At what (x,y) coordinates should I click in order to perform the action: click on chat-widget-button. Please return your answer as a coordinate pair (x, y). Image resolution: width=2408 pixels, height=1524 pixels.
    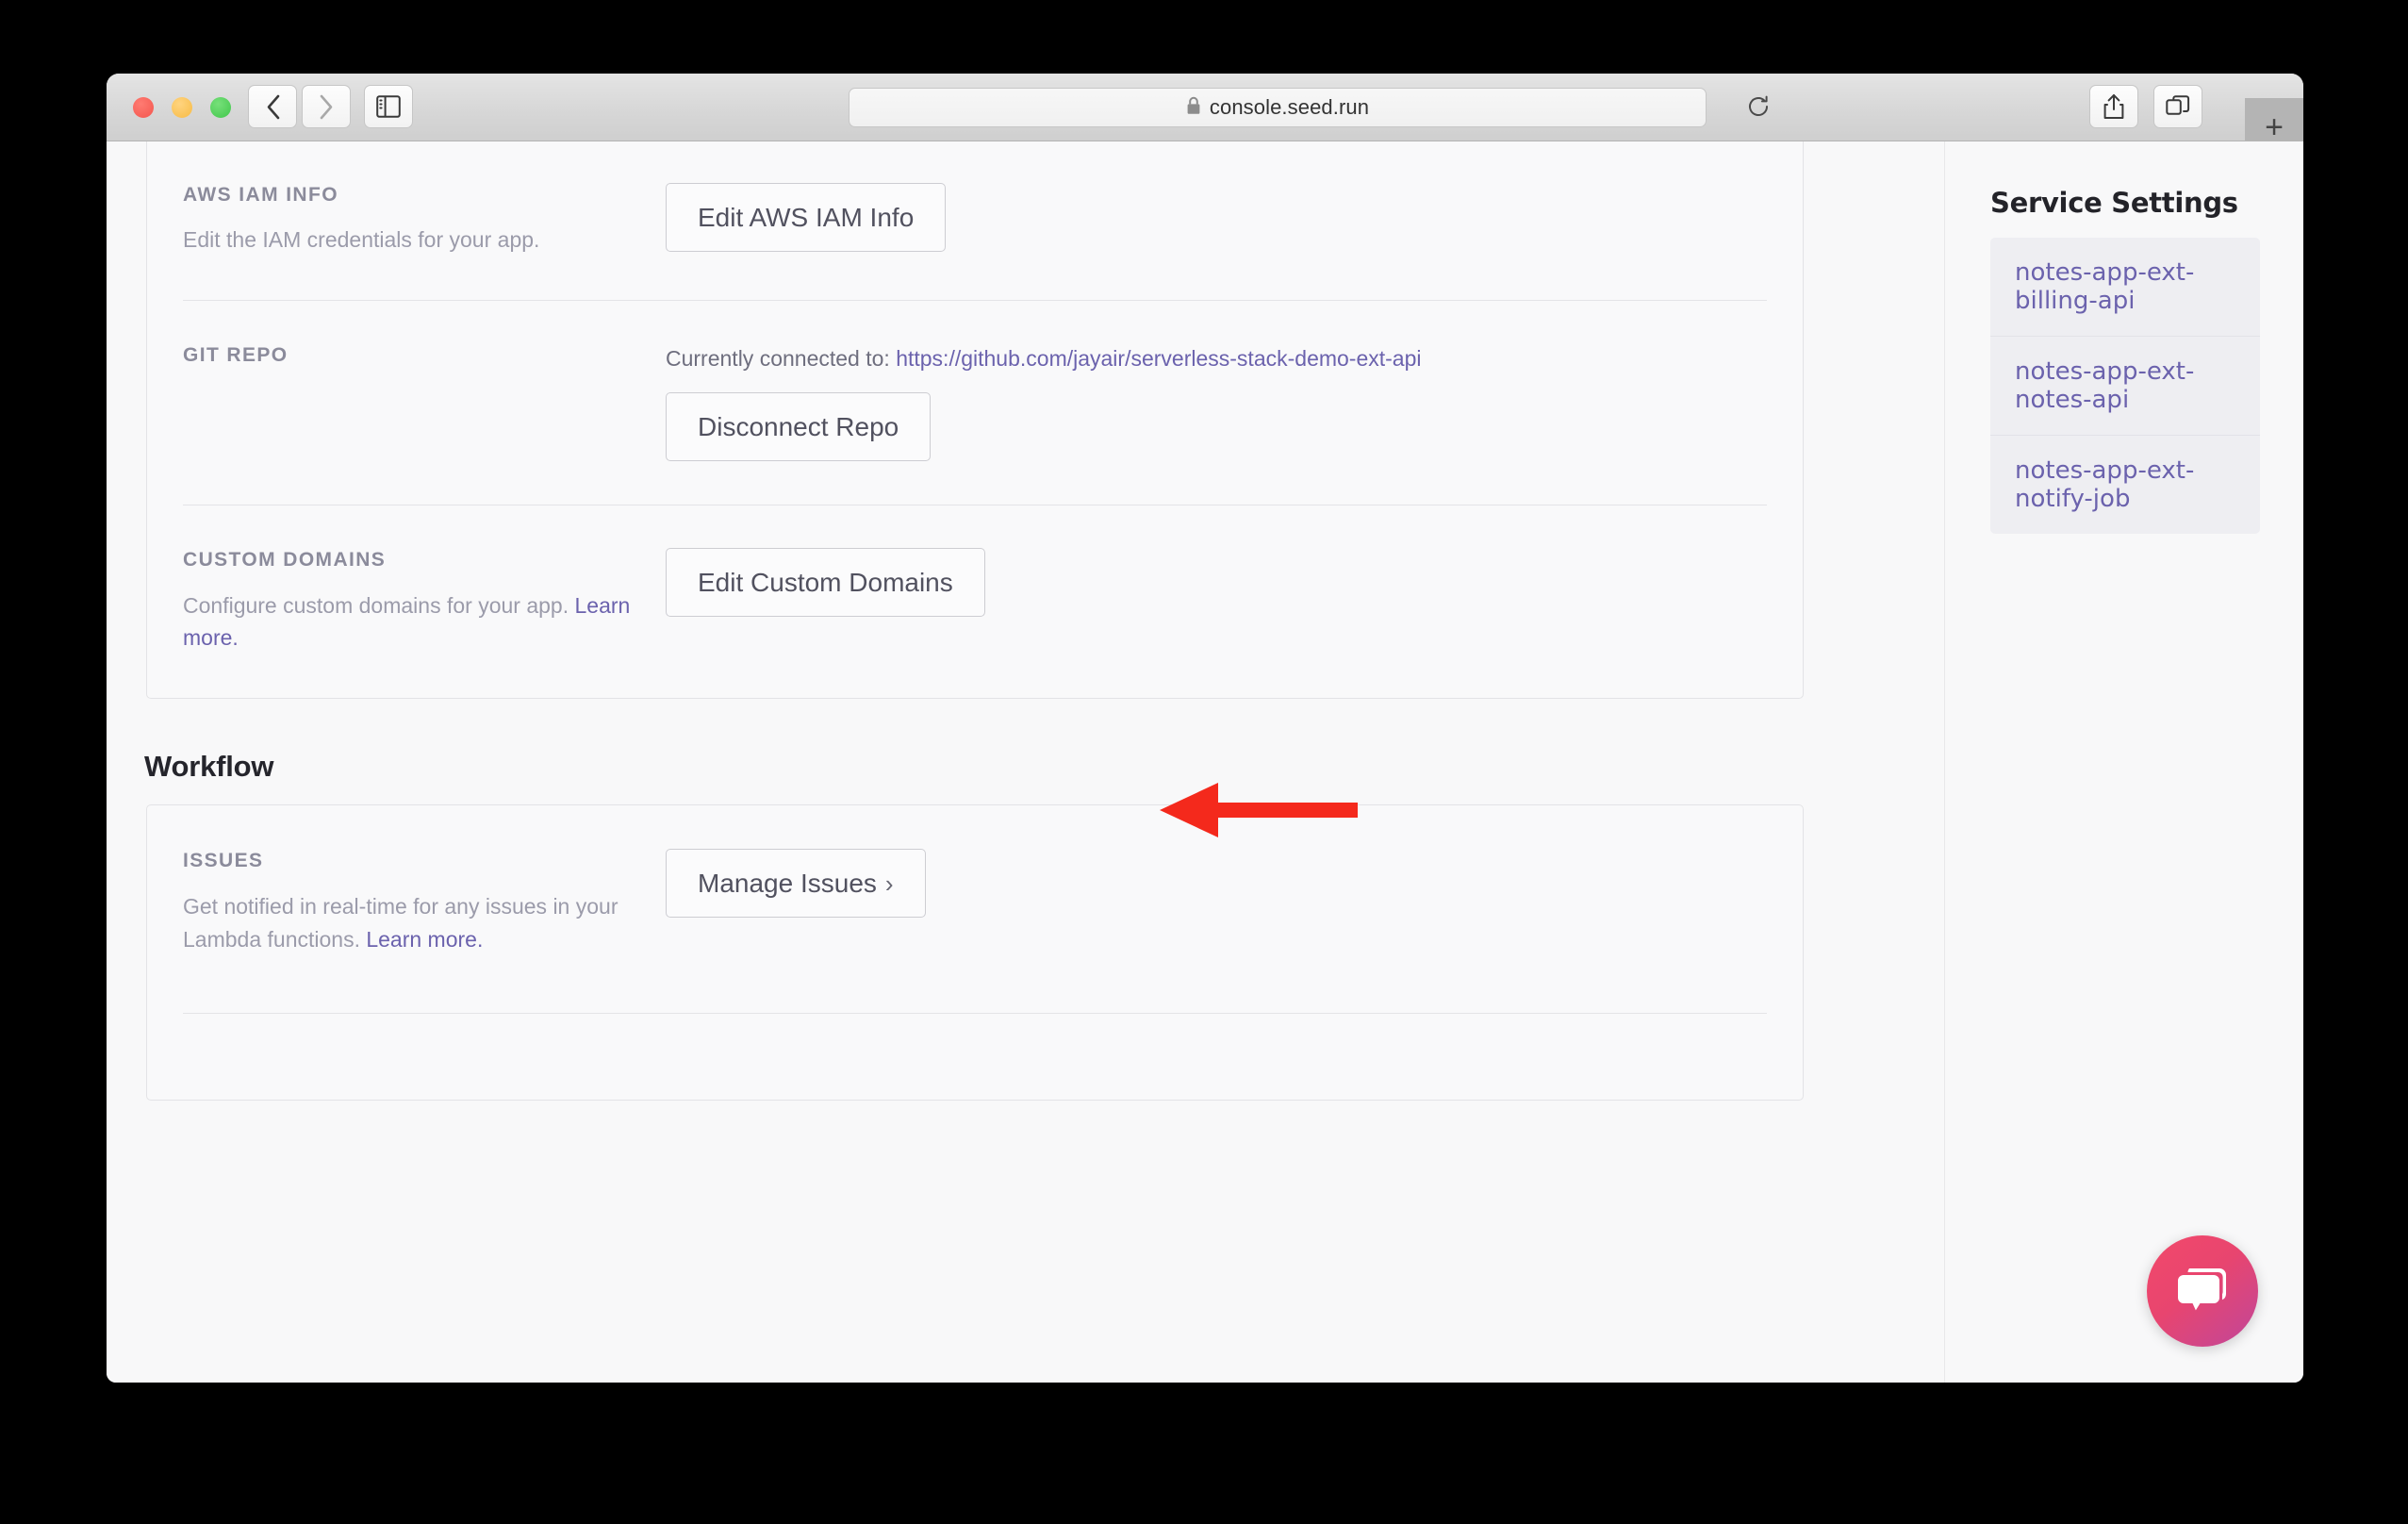
    Looking at the image, I should click on (2202, 1291).